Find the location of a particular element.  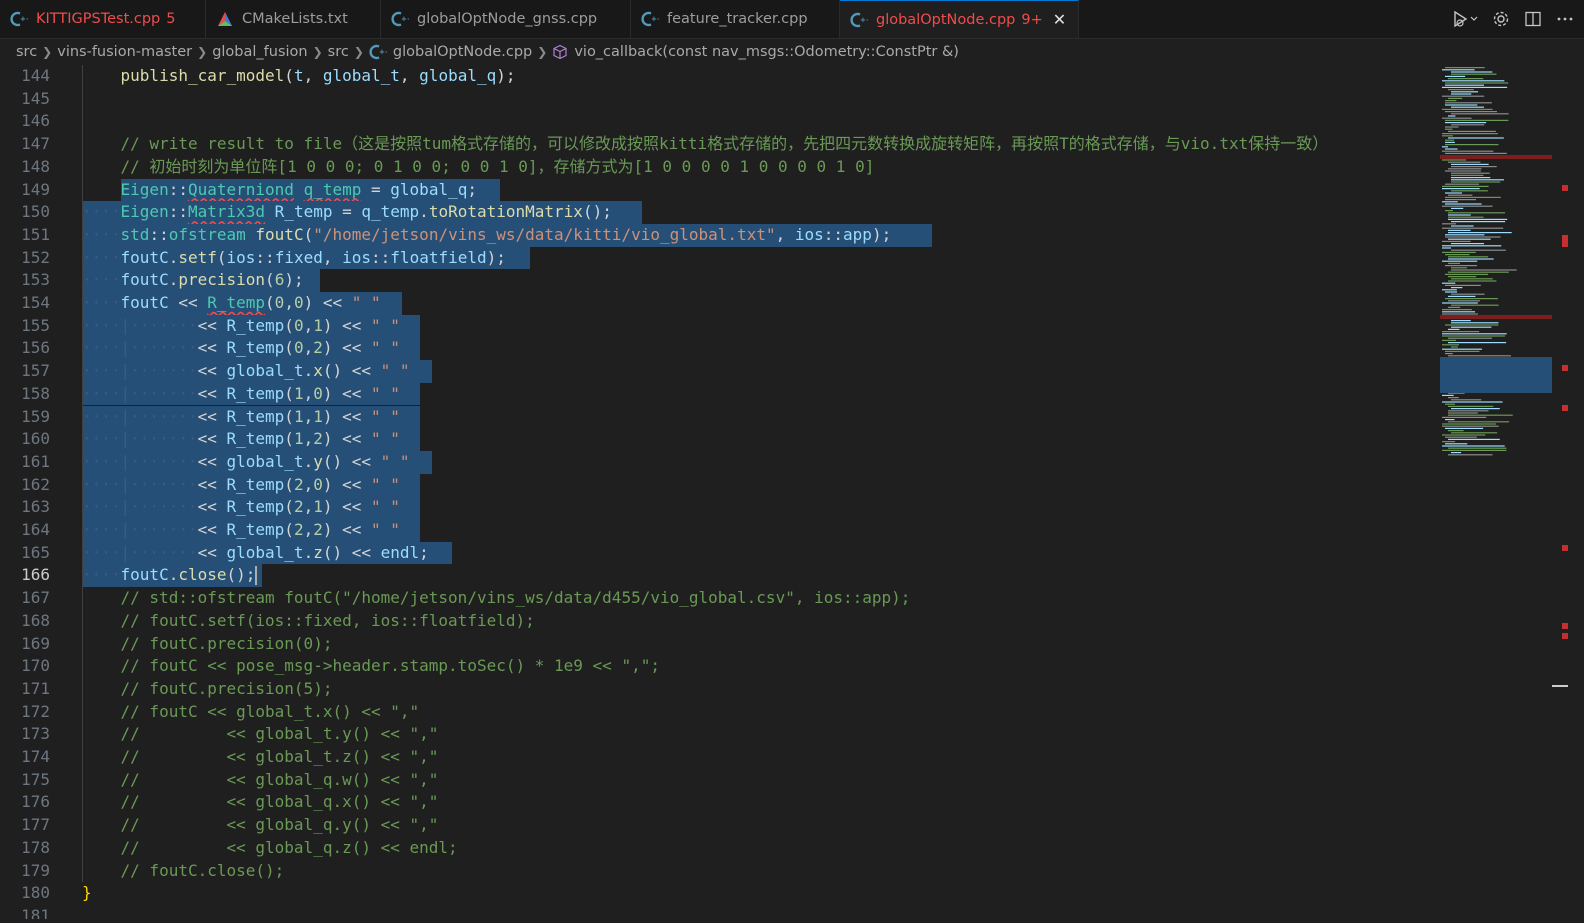

code-line: 166 ····foutC.close(); is located at coordinates (719, 576).